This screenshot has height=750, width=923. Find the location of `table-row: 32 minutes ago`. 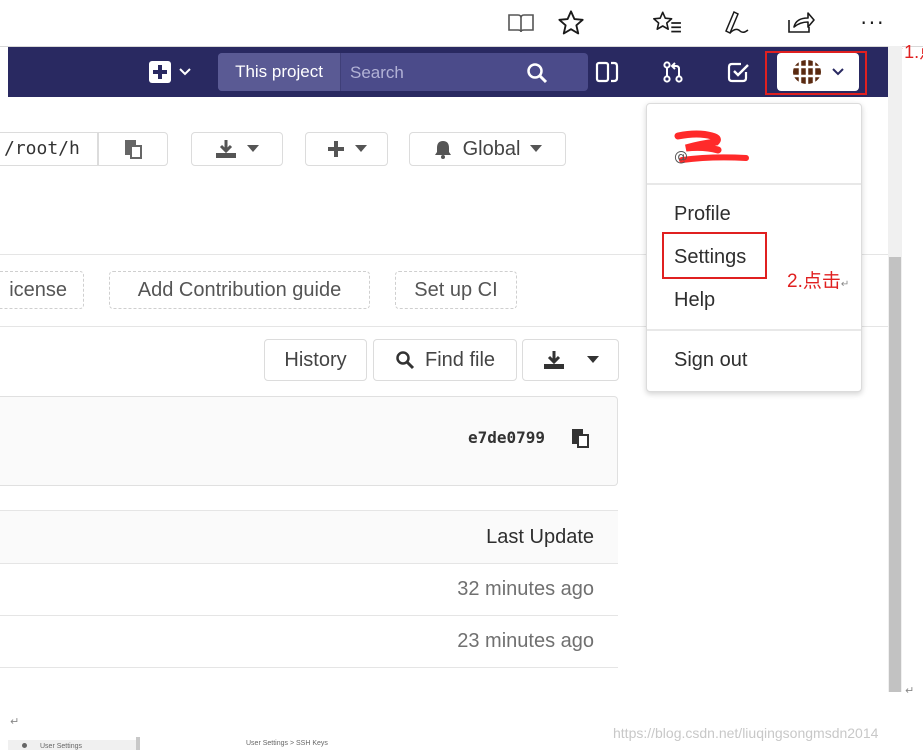

table-row: 32 minutes ago is located at coordinates (309, 589).